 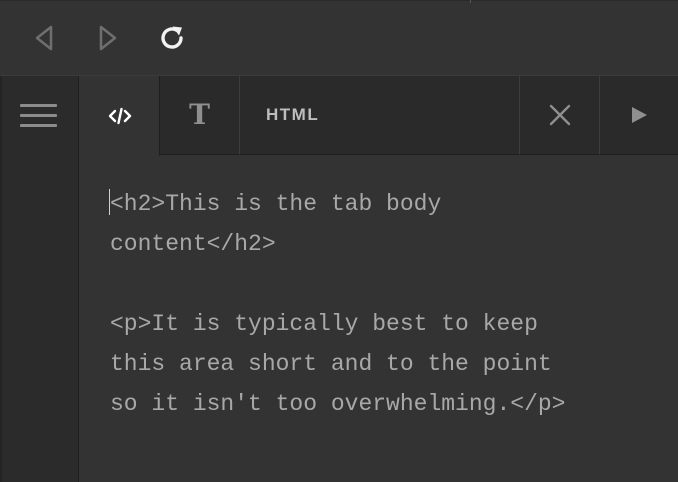 I want to click on close-tab-button, so click(x=560, y=115).